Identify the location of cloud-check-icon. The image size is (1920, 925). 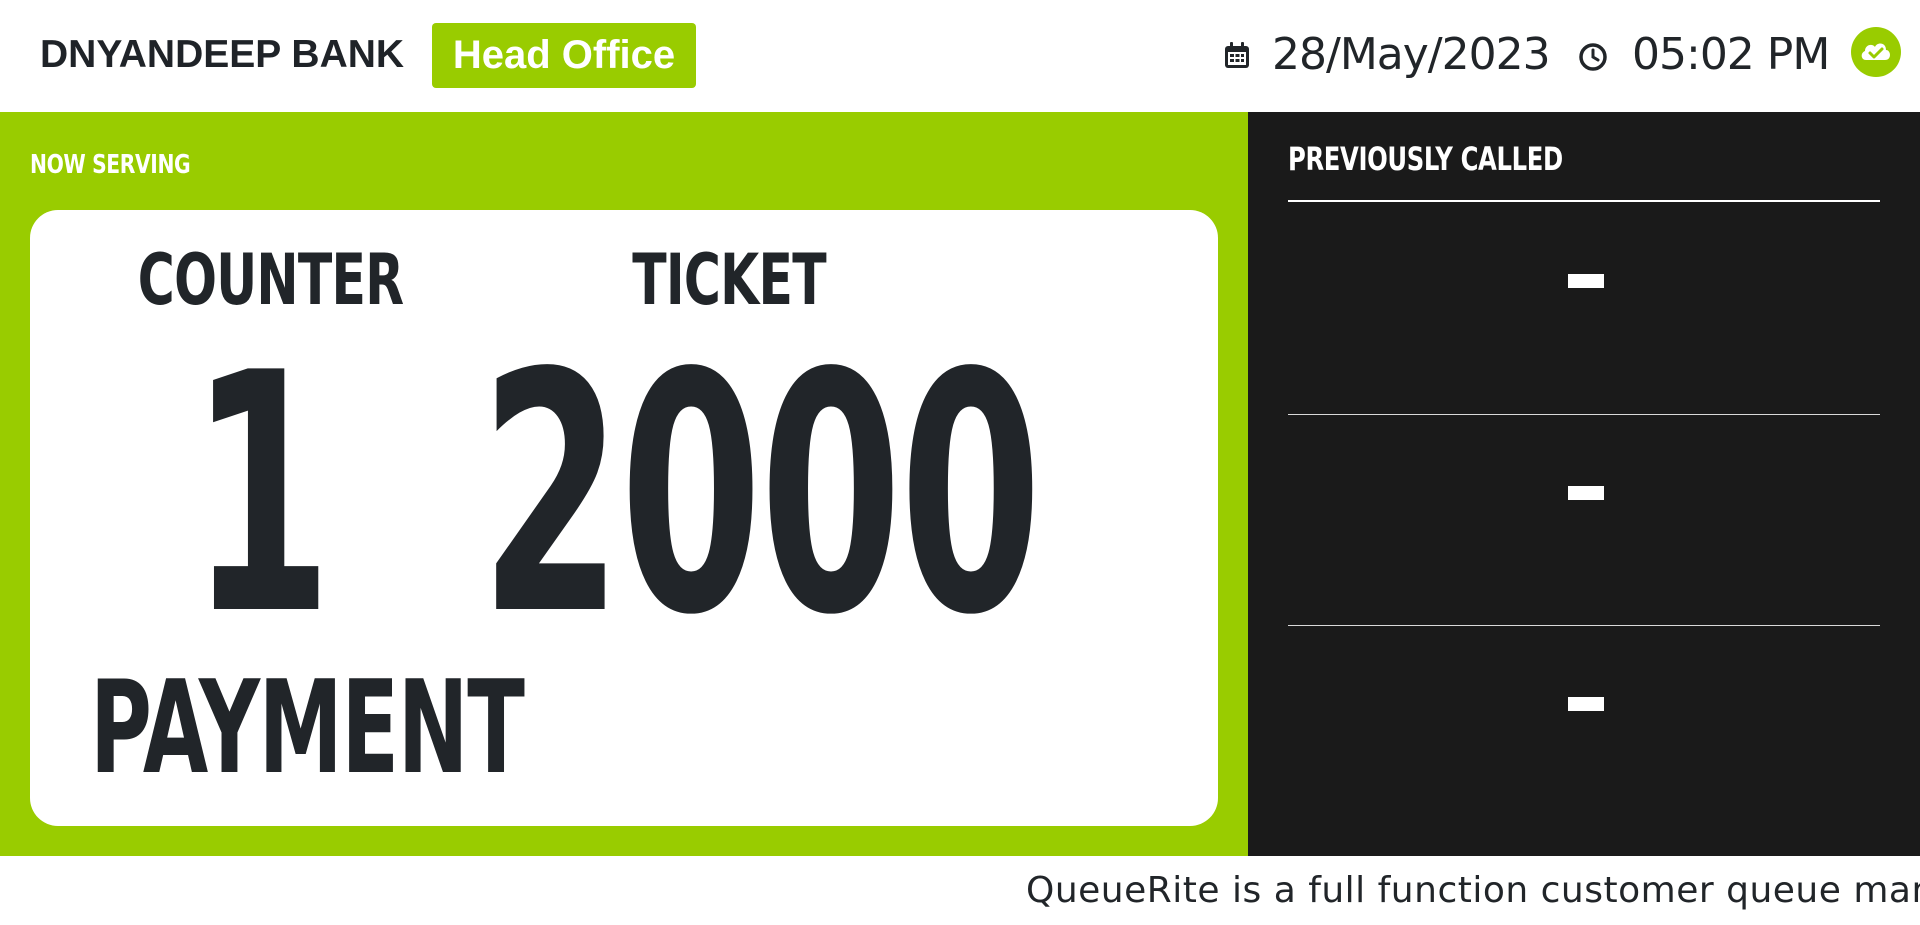
(1876, 52).